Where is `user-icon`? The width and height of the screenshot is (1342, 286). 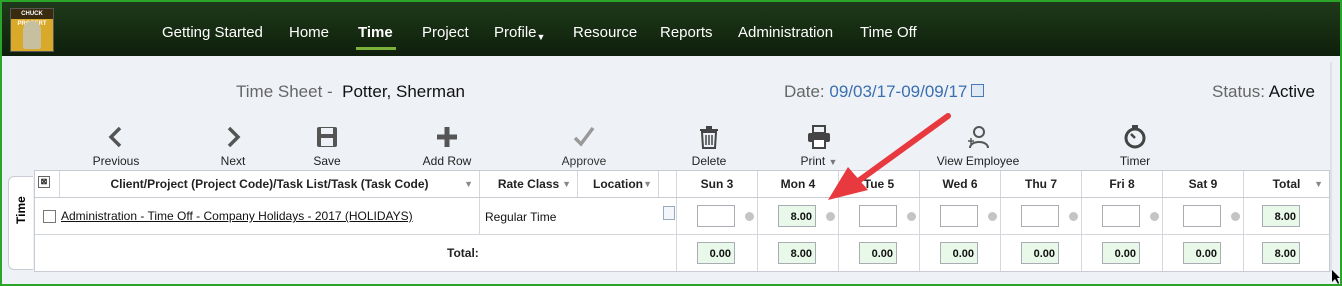
user-icon is located at coordinates (978, 137).